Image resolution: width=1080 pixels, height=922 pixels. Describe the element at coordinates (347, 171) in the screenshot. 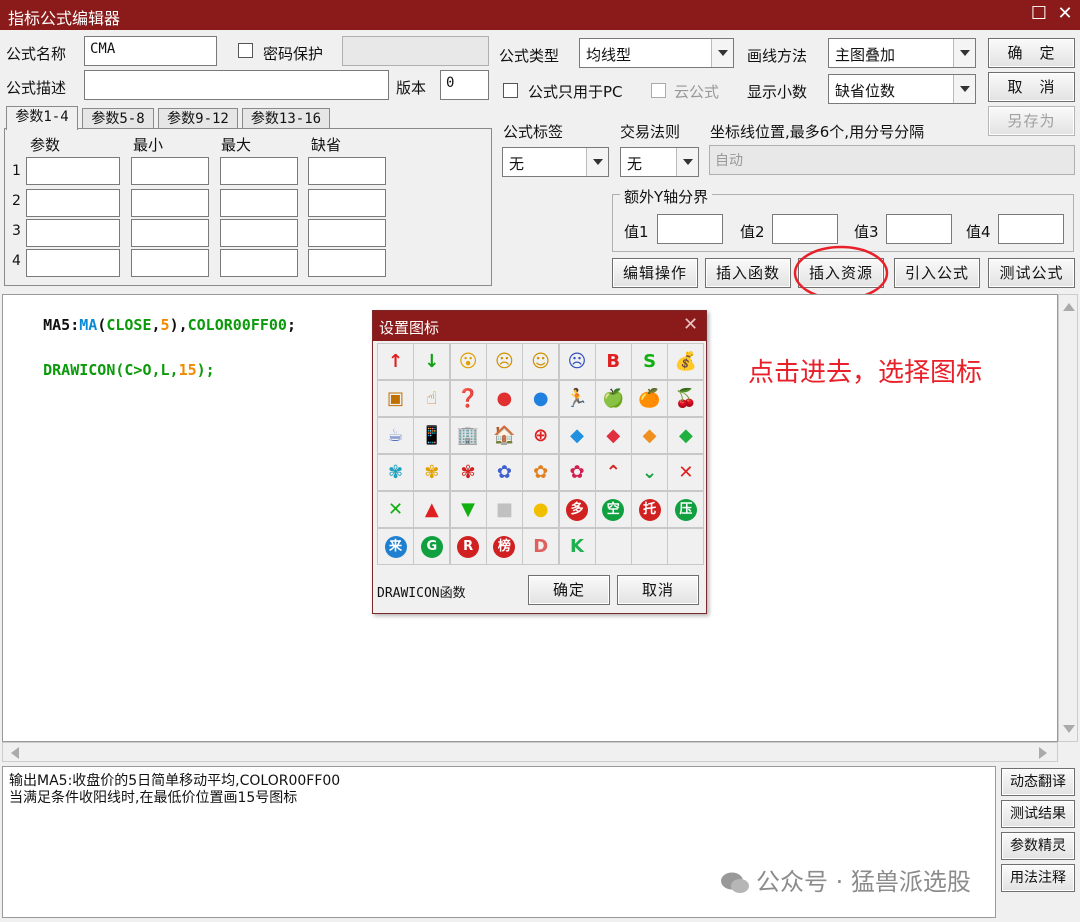

I see `param-1-default` at that location.